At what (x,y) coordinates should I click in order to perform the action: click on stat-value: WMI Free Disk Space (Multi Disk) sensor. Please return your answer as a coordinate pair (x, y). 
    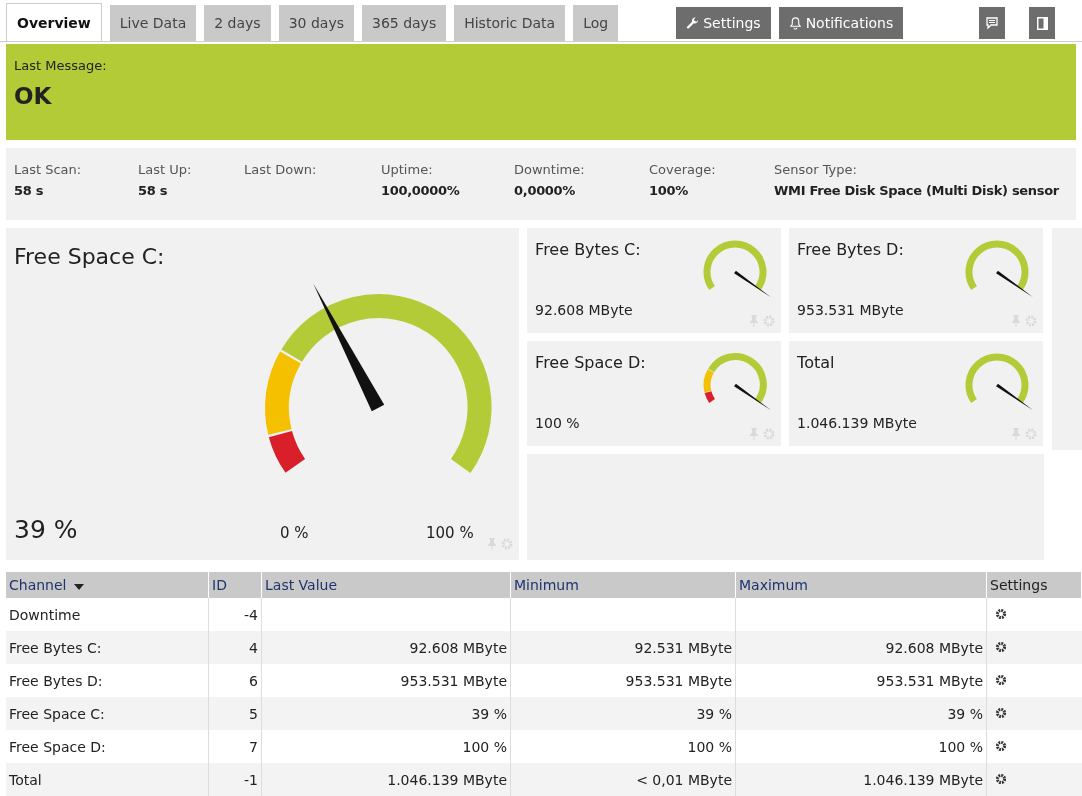
    Looking at the image, I should click on (916, 190).